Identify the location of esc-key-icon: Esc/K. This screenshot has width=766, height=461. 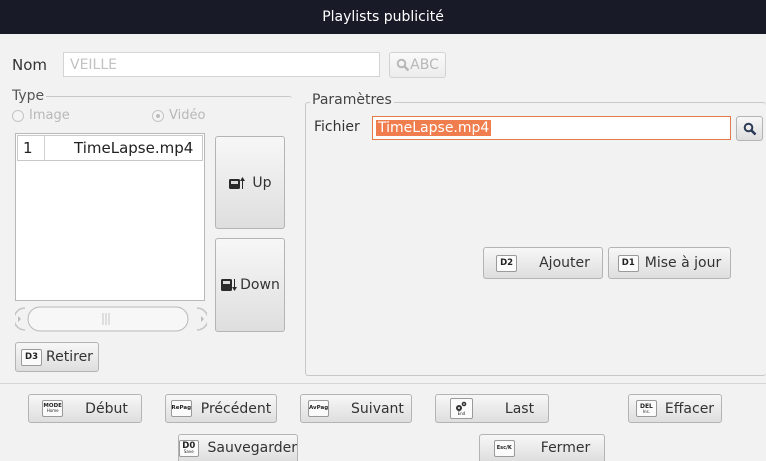
(504, 448).